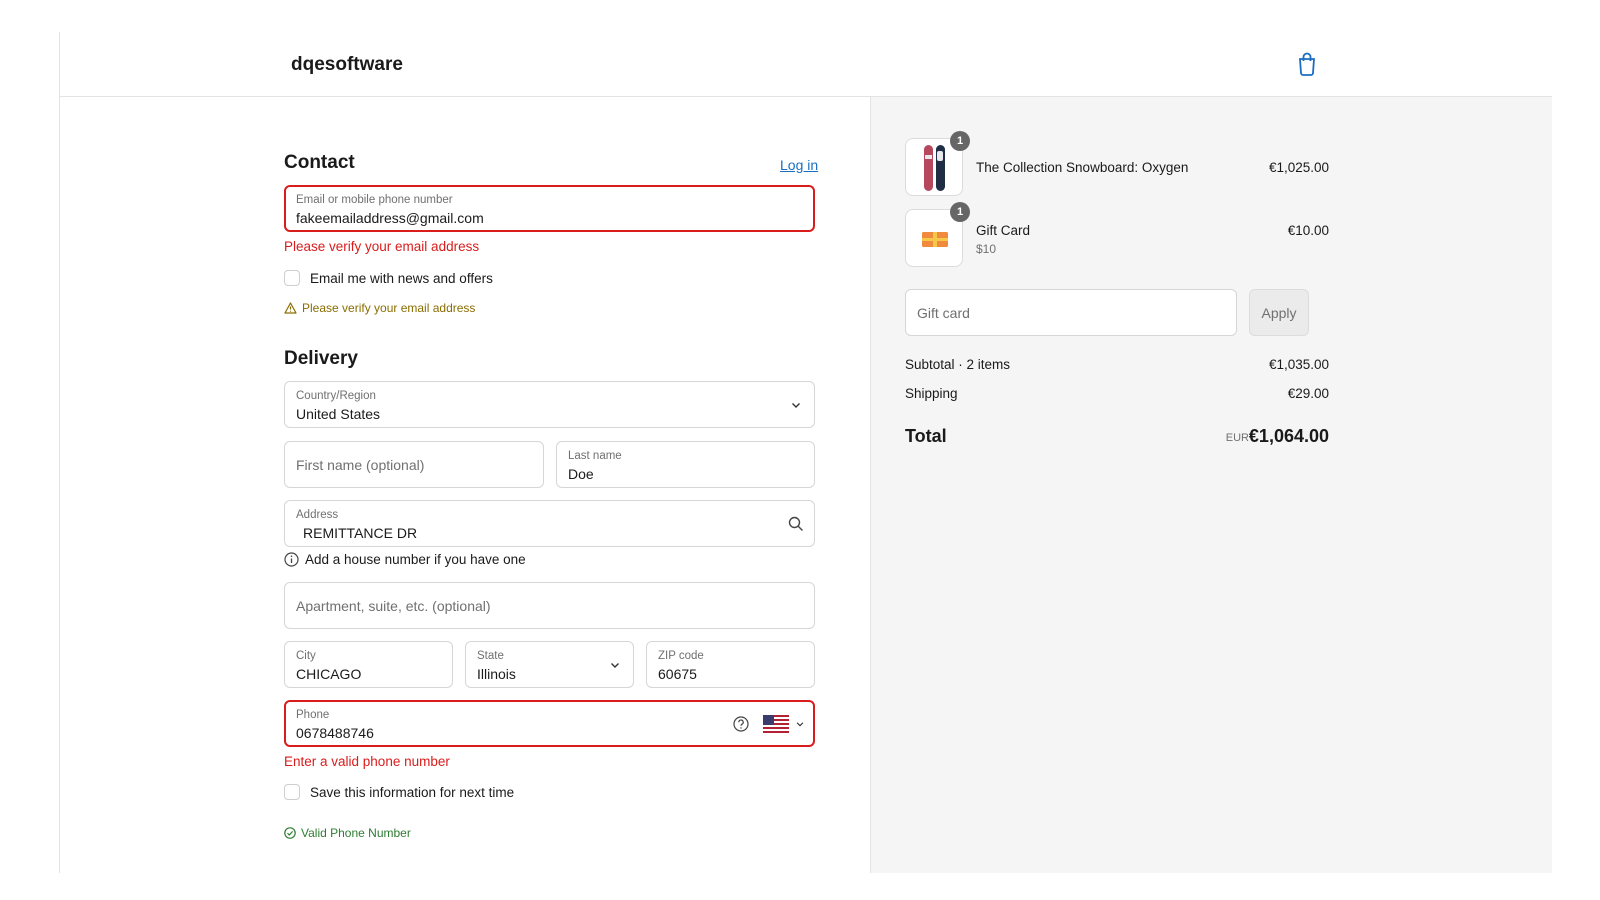 This screenshot has height=900, width=1600. What do you see at coordinates (776, 724) in the screenshot?
I see `us-flag-icon` at bounding box center [776, 724].